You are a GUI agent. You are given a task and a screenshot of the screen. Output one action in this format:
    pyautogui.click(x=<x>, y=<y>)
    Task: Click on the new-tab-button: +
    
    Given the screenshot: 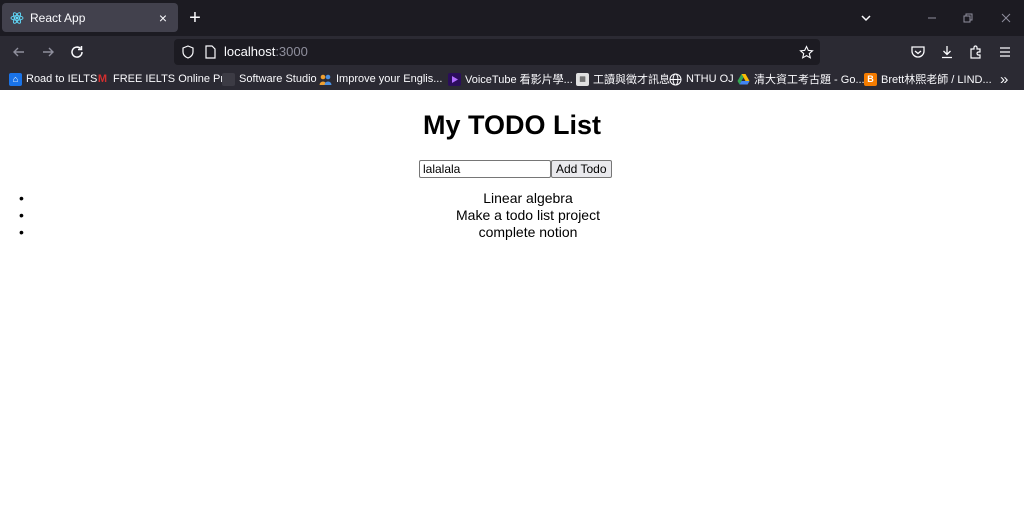 What is the action you would take?
    pyautogui.click(x=195, y=18)
    